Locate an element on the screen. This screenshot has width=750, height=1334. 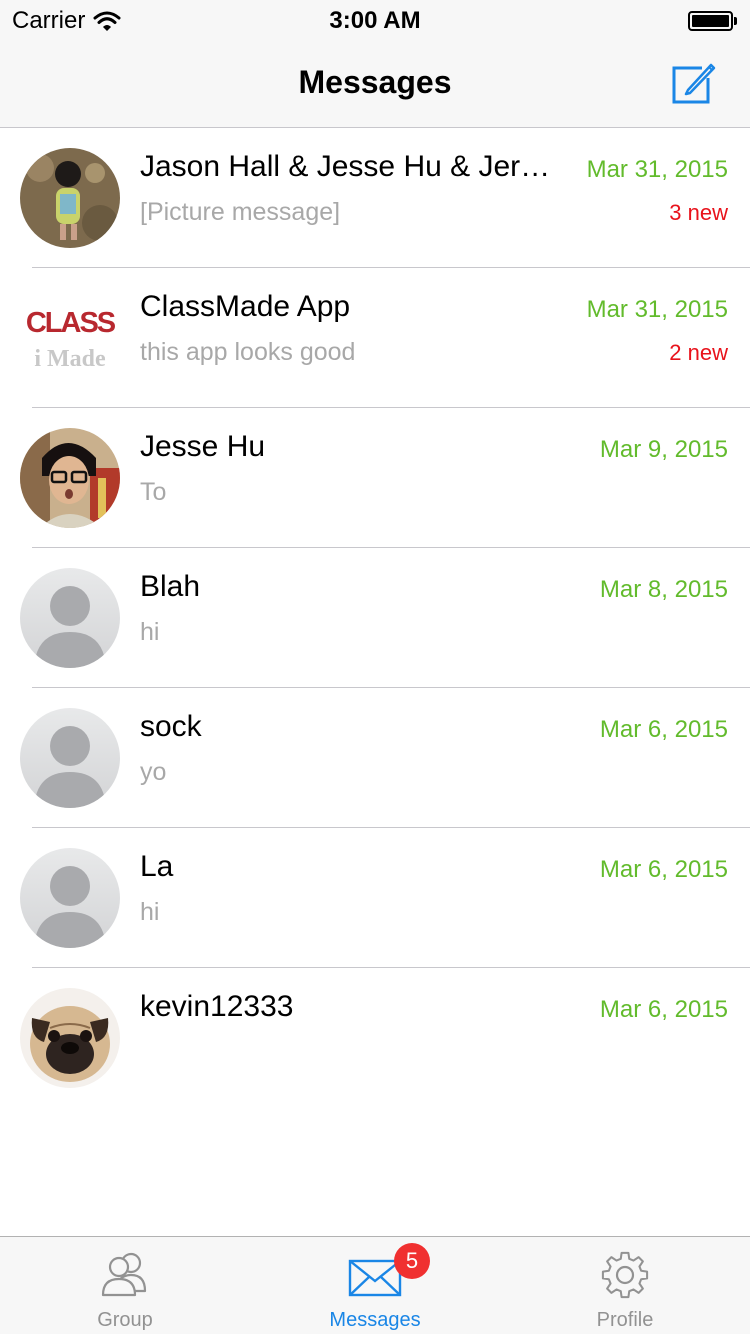
message-preview: this app looks good is located at coordinates (248, 352).